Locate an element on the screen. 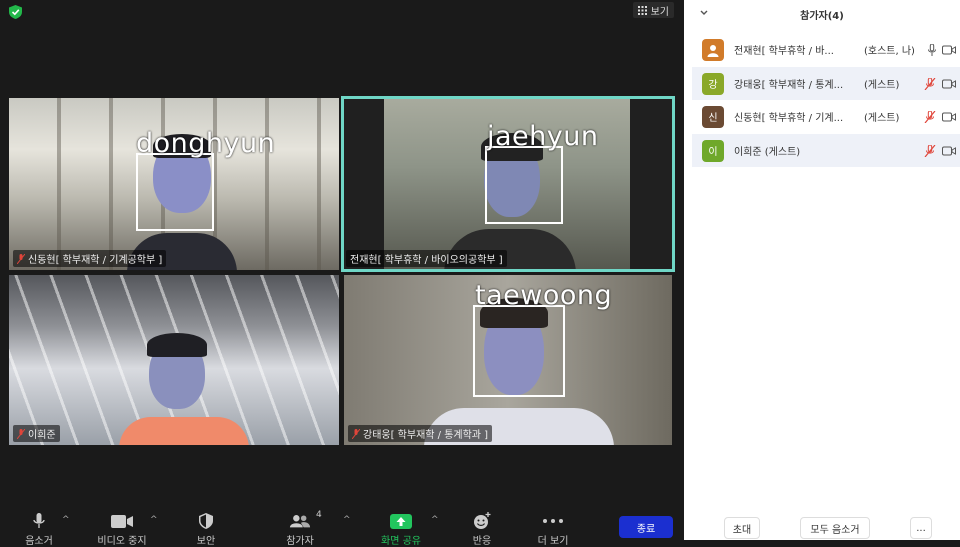  view-button: 보기 is located at coordinates (653, 10).